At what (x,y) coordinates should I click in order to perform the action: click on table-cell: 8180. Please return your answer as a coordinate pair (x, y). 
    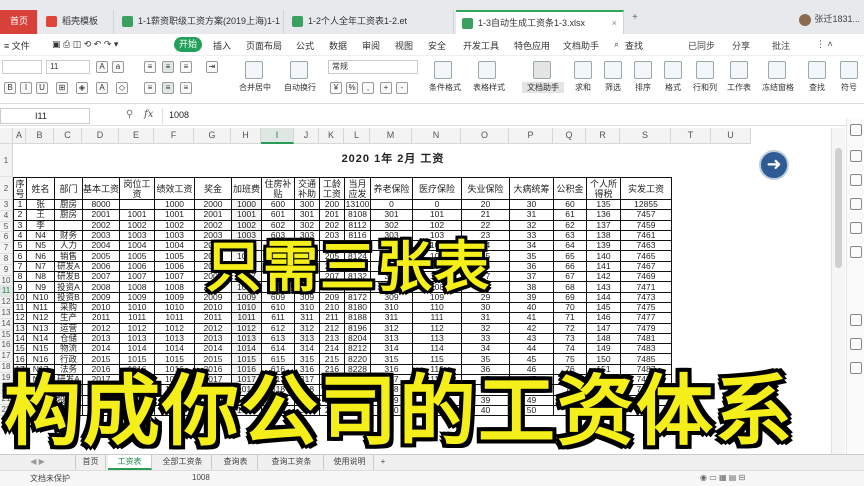
    Looking at the image, I should click on (357, 307).